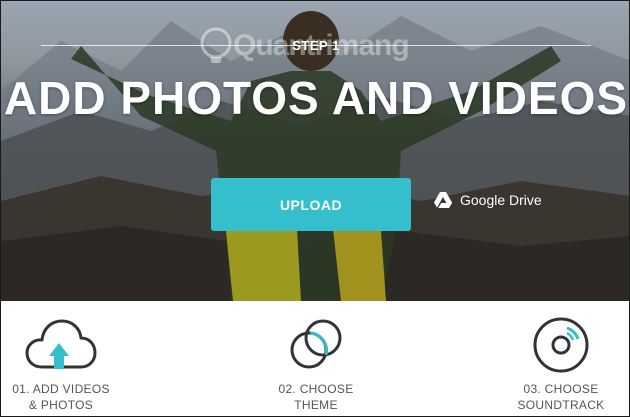 The width and height of the screenshot is (630, 417). What do you see at coordinates (316, 344) in the screenshot?
I see `theme-circles-icon` at bounding box center [316, 344].